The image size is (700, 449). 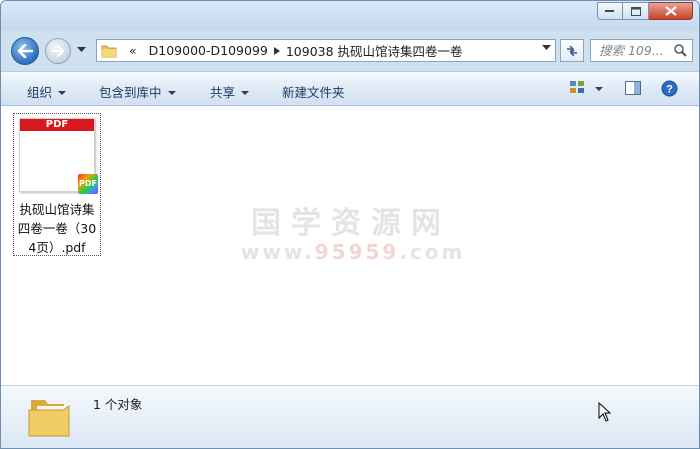 I want to click on maximize-button, so click(x=636, y=11).